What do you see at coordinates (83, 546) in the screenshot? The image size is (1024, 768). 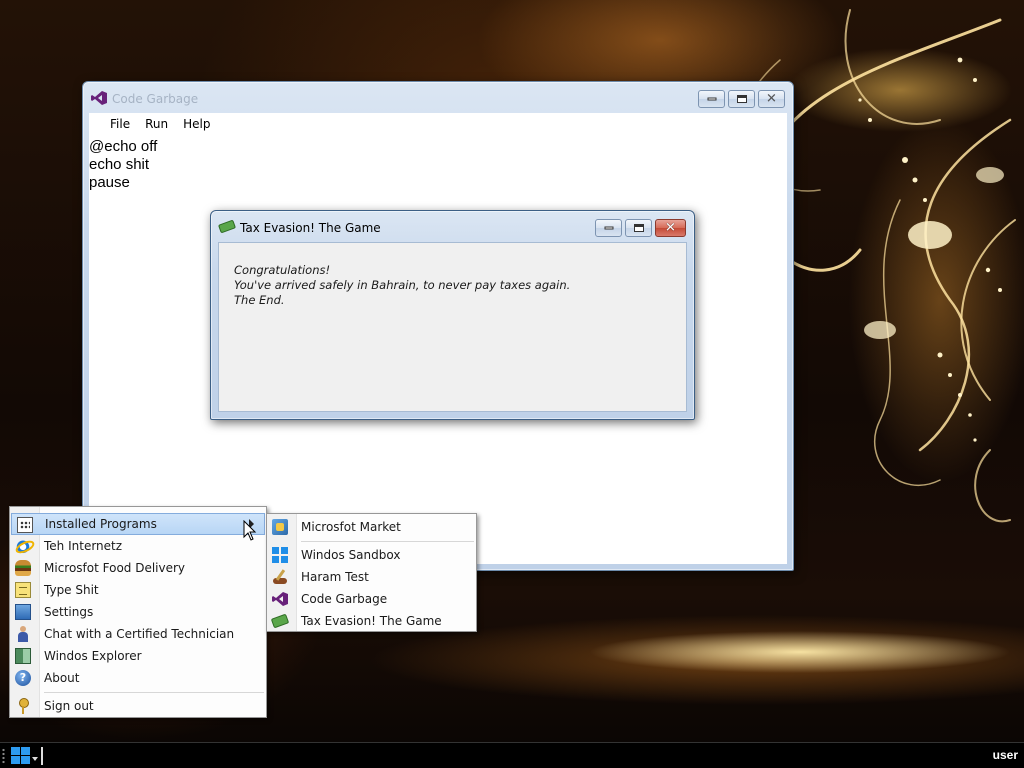 I see `menu-item-label: Teh Internetz` at bounding box center [83, 546].